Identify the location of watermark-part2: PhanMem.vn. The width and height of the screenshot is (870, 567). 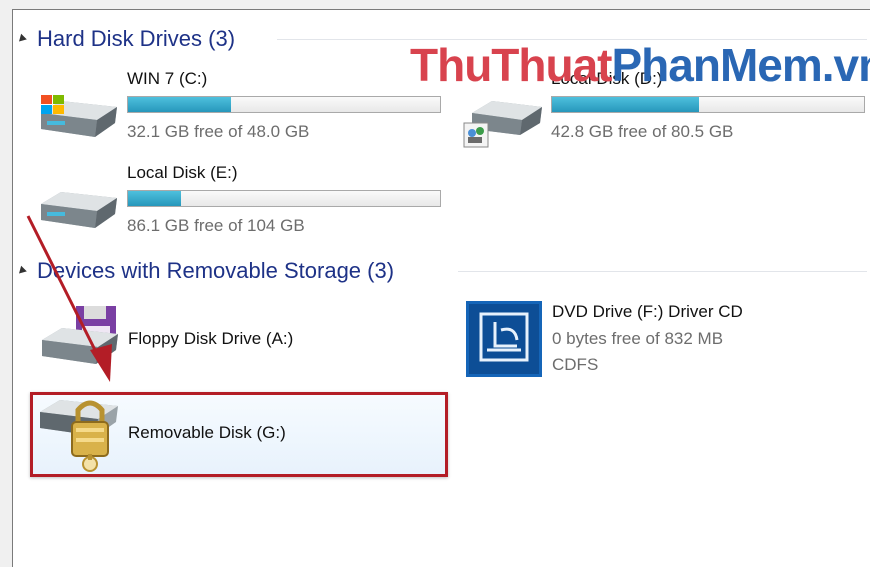
(740, 65).